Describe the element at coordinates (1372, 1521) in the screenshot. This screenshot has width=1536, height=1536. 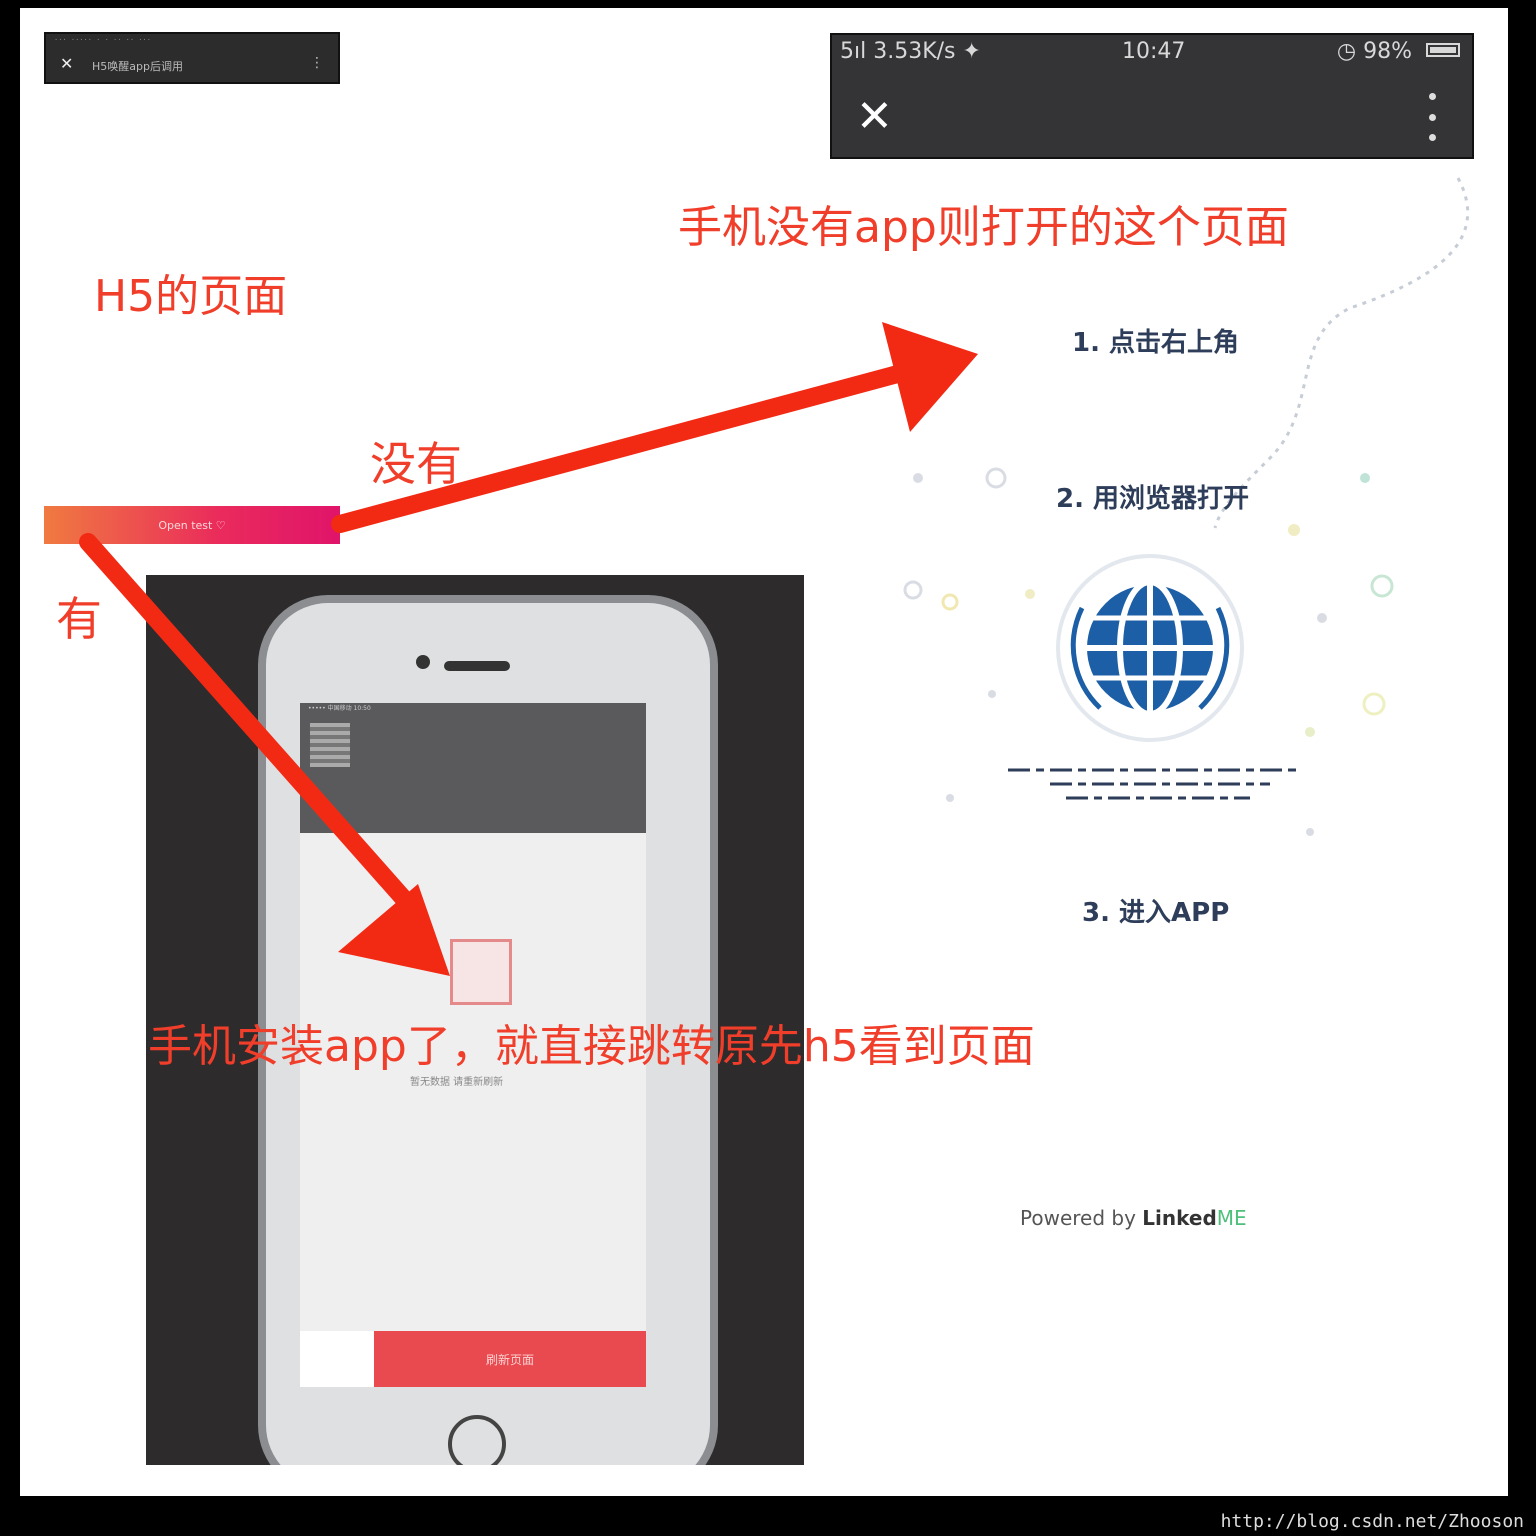
I see `watermark: http://blog.csdn.net/Zhooson` at that location.